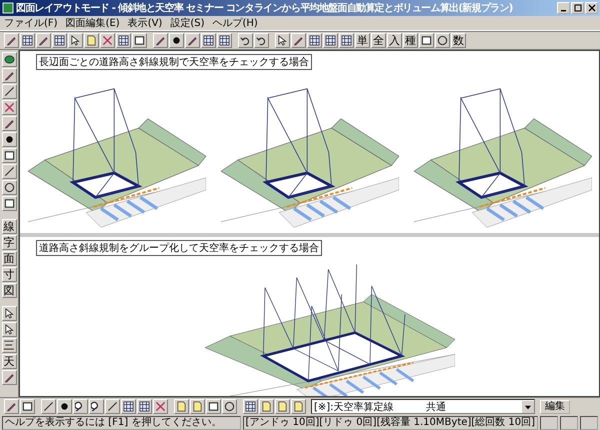  Describe the element at coordinates (9, 226) in the screenshot. I see `toolbar-button: 線` at that location.